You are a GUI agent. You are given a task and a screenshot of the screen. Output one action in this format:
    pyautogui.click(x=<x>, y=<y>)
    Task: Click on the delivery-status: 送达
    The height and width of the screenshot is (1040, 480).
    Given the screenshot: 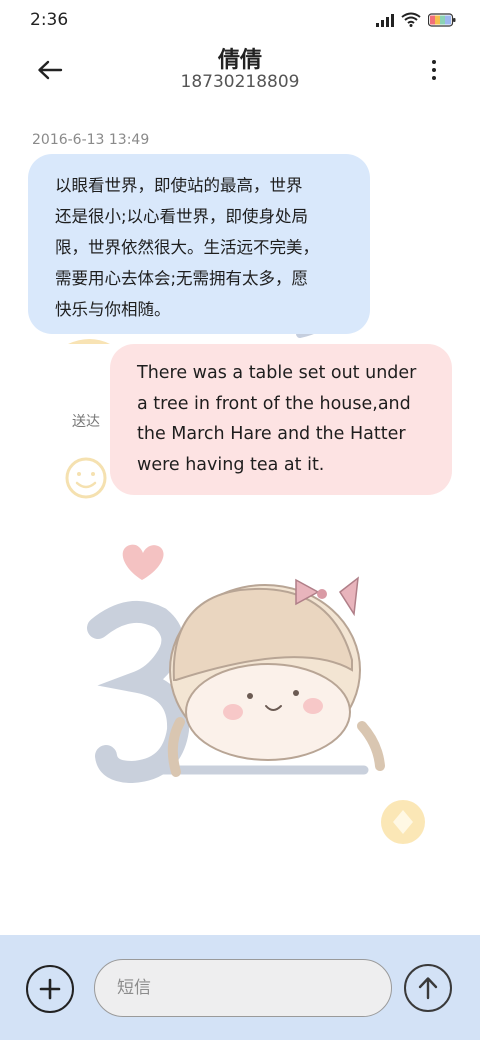 What is the action you would take?
    pyautogui.click(x=86, y=422)
    